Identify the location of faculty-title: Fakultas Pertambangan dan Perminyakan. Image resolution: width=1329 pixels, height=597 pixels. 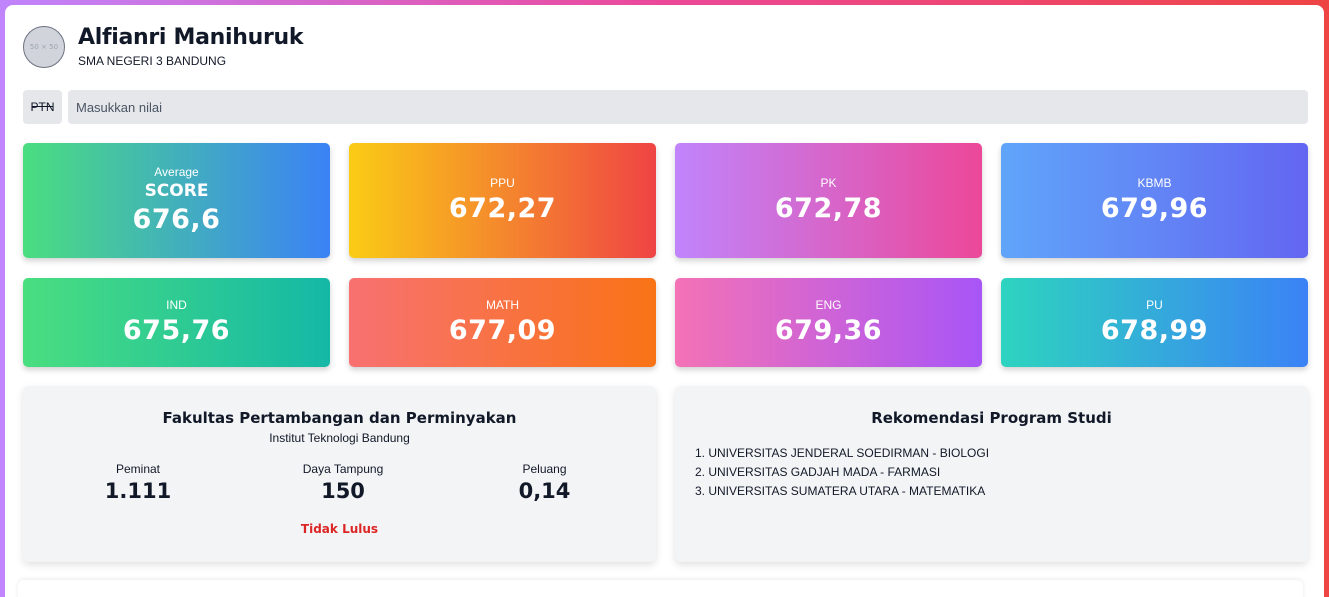
(339, 418).